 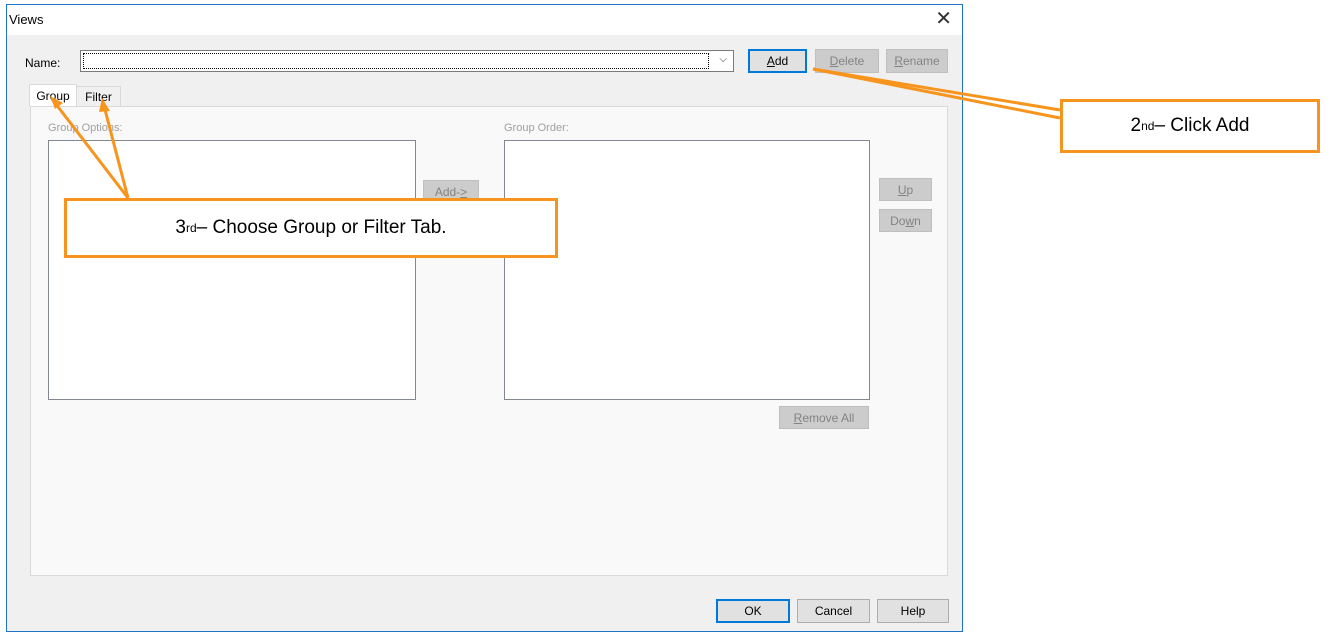 What do you see at coordinates (232, 270) in the screenshot?
I see `group-options-list` at bounding box center [232, 270].